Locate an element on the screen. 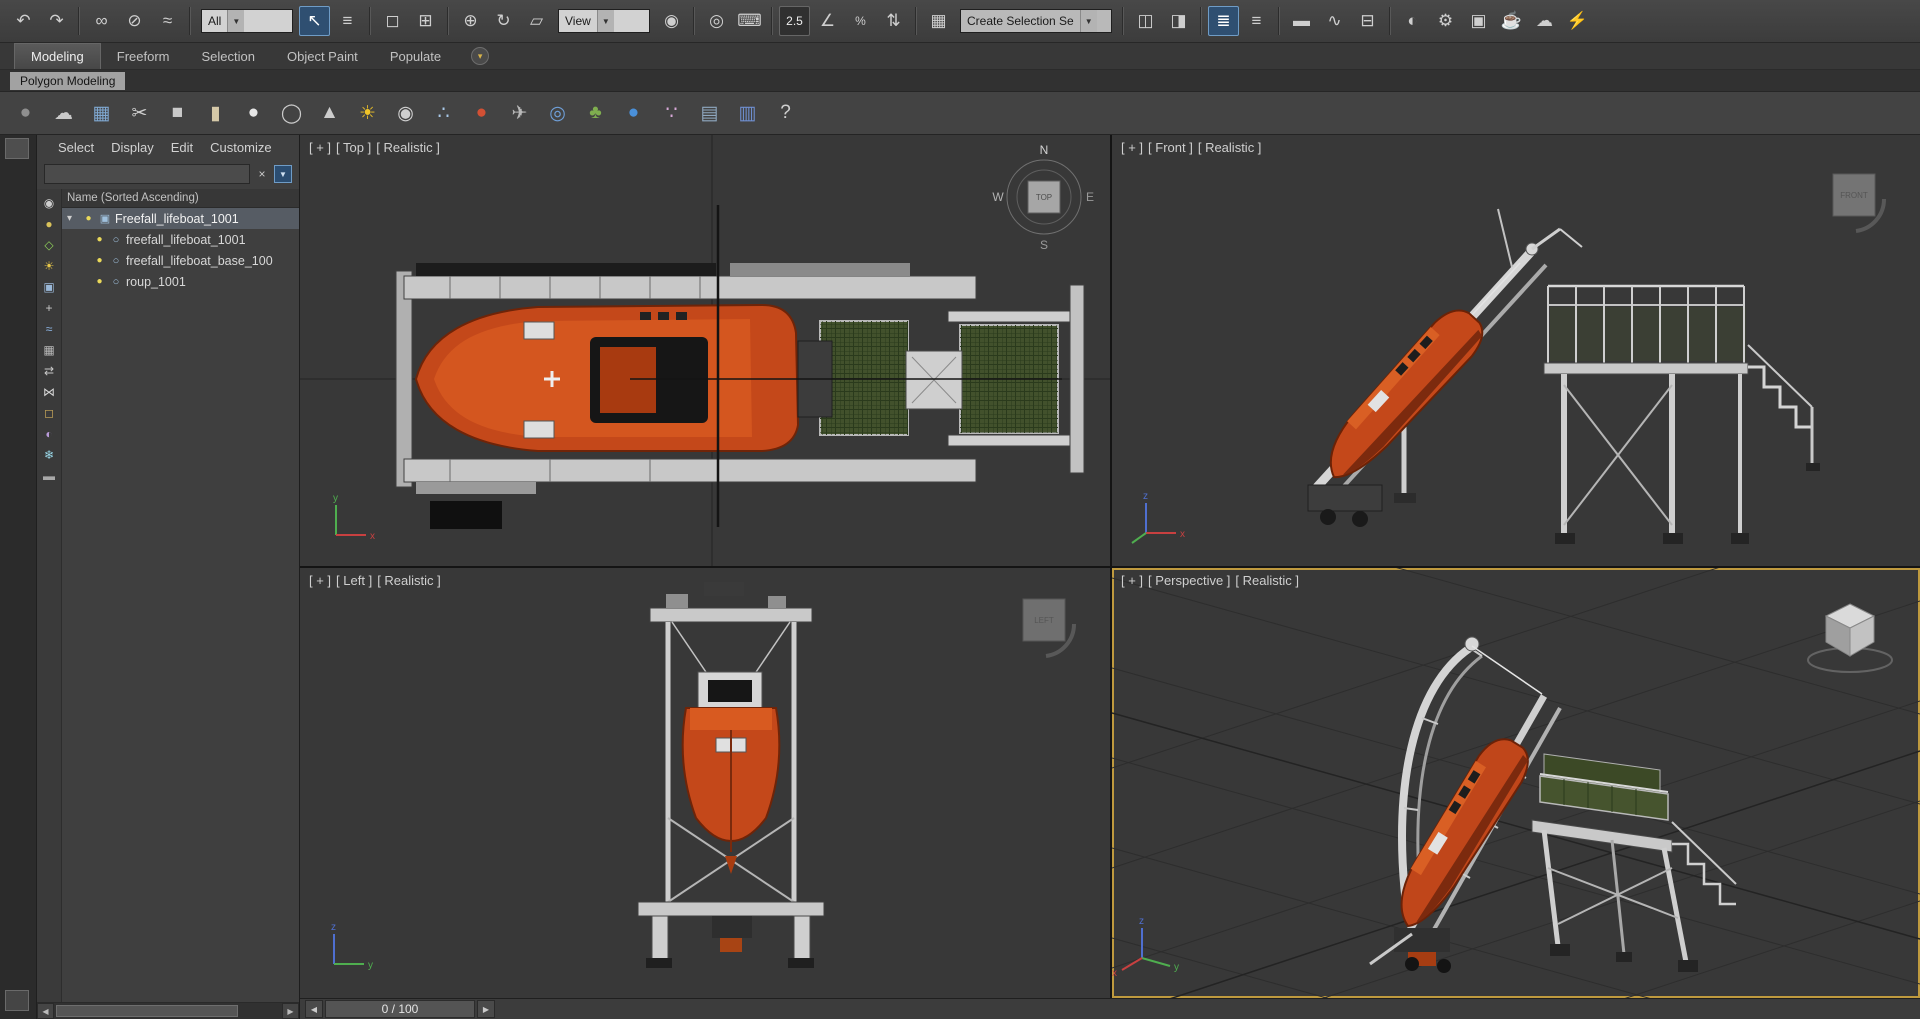  previous-frame-icon: ◀ is located at coordinates (314, 1009).